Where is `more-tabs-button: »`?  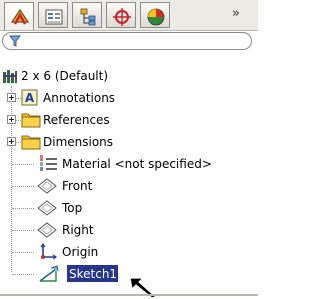 more-tabs-button: » is located at coordinates (236, 13).